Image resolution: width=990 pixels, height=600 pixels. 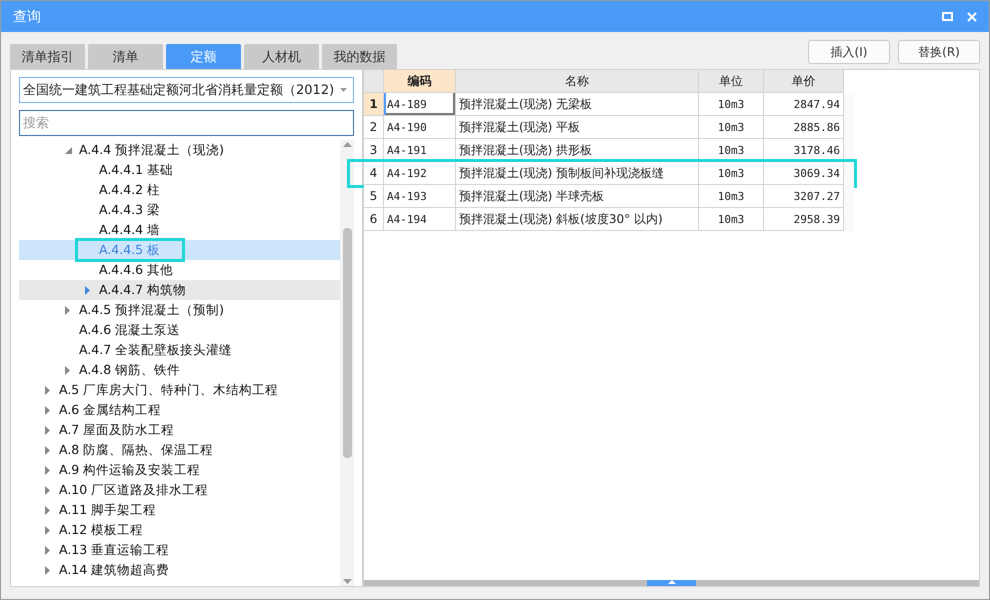 What do you see at coordinates (939, 52) in the screenshot?
I see `toolbar-button: 替换(R)` at bounding box center [939, 52].